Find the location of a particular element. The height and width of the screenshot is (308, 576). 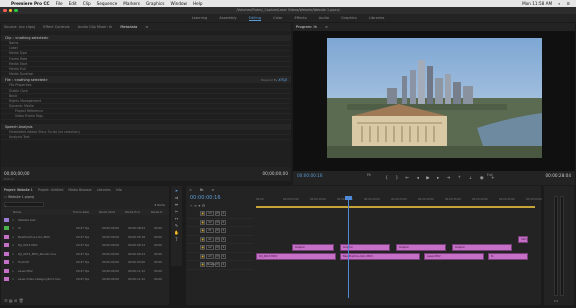

menu-app-name: Premiere Pro CC is located at coordinates (30, 3).